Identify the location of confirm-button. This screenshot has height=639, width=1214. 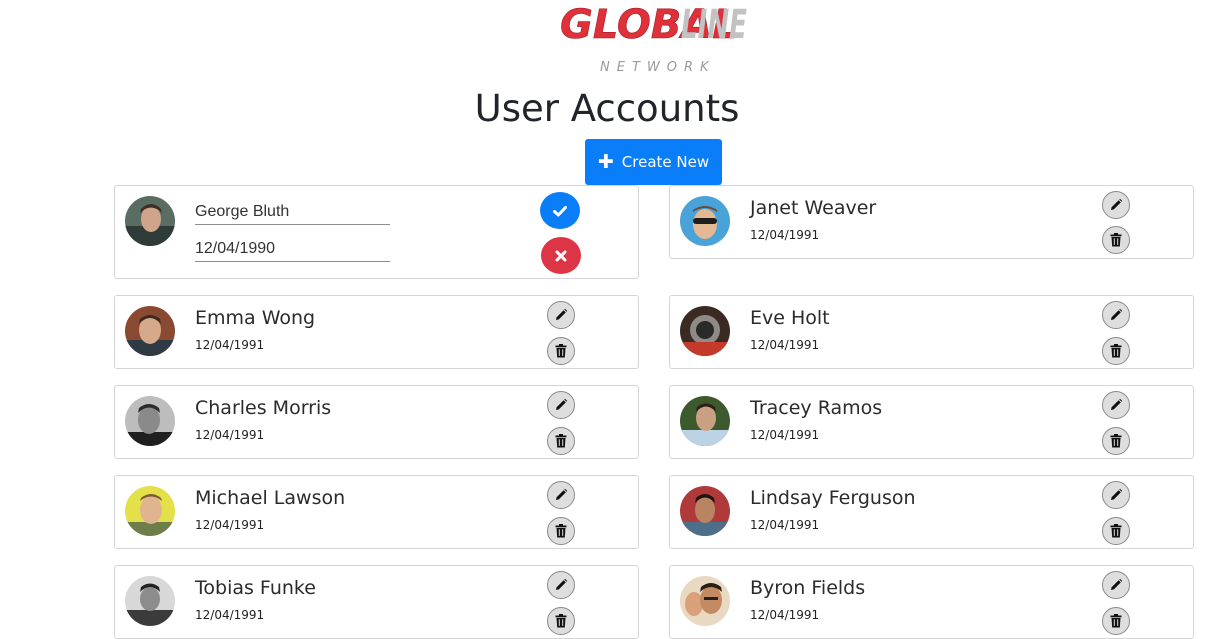
(560, 210).